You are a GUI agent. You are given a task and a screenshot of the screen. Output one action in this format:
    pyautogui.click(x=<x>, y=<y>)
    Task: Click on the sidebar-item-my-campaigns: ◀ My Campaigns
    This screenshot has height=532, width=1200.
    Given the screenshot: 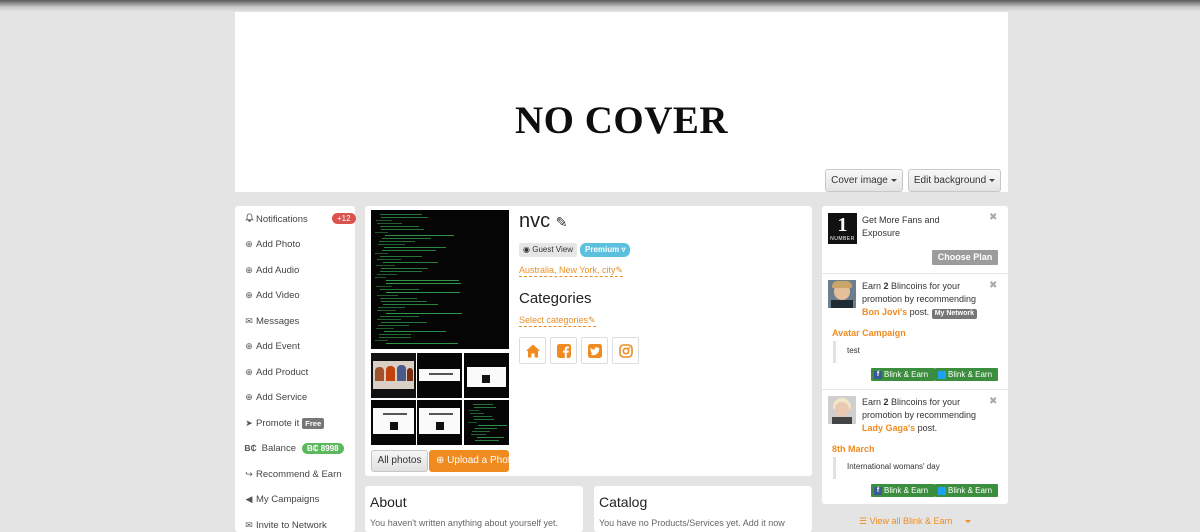 What is the action you would take?
    pyautogui.click(x=282, y=499)
    